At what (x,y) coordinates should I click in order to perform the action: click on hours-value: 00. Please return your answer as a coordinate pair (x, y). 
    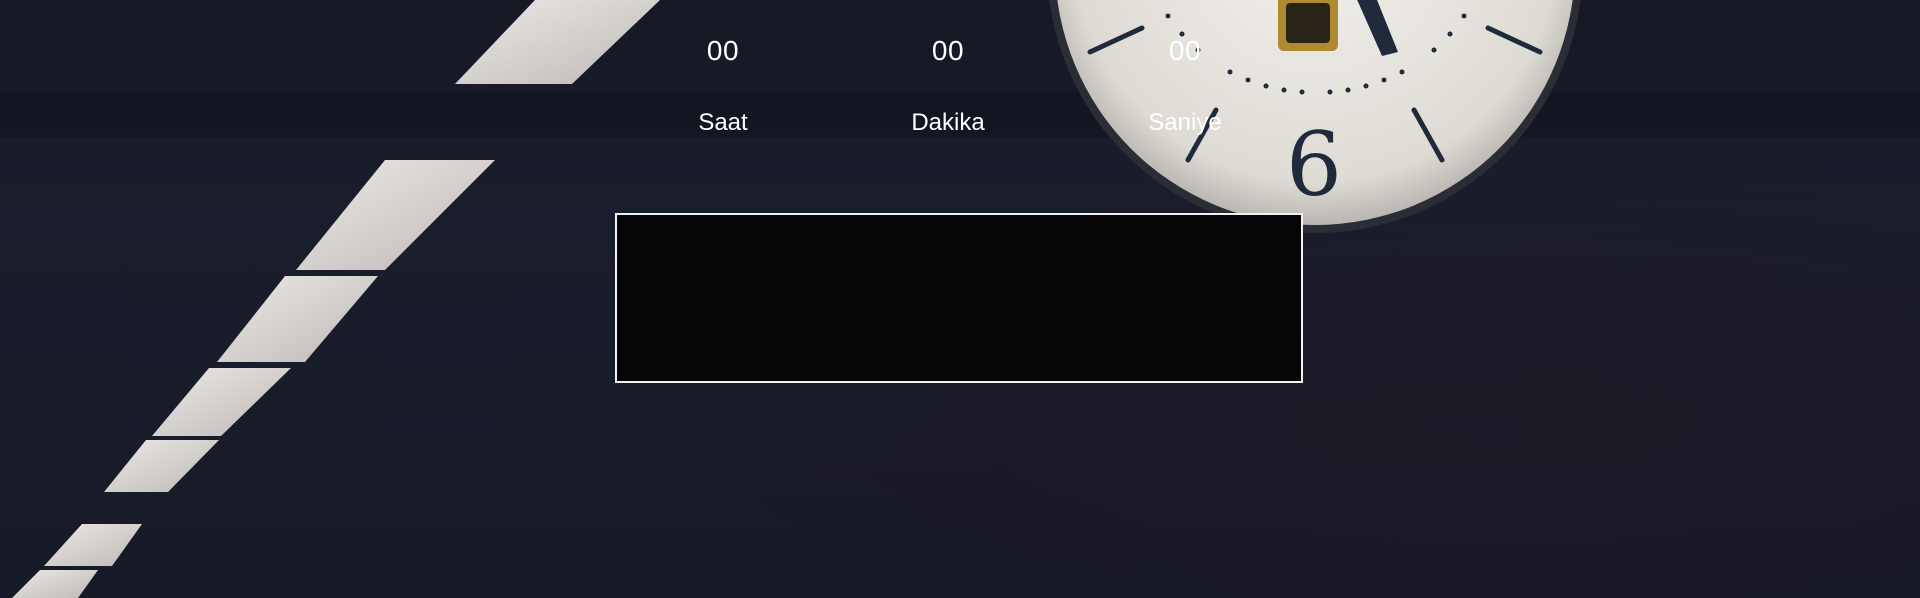
    Looking at the image, I should click on (723, 50).